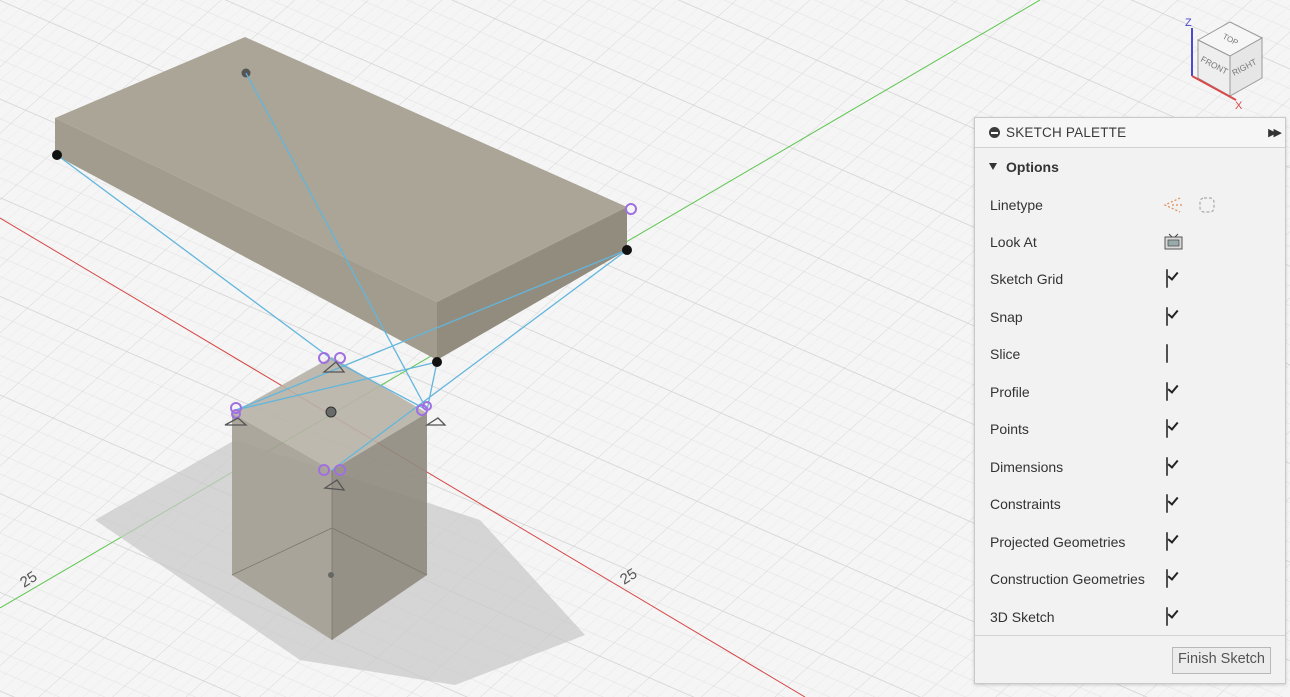 This screenshot has height=697, width=1290. What do you see at coordinates (1130, 616) in the screenshot?
I see `option-3d-sketch: 3D Sketch` at bounding box center [1130, 616].